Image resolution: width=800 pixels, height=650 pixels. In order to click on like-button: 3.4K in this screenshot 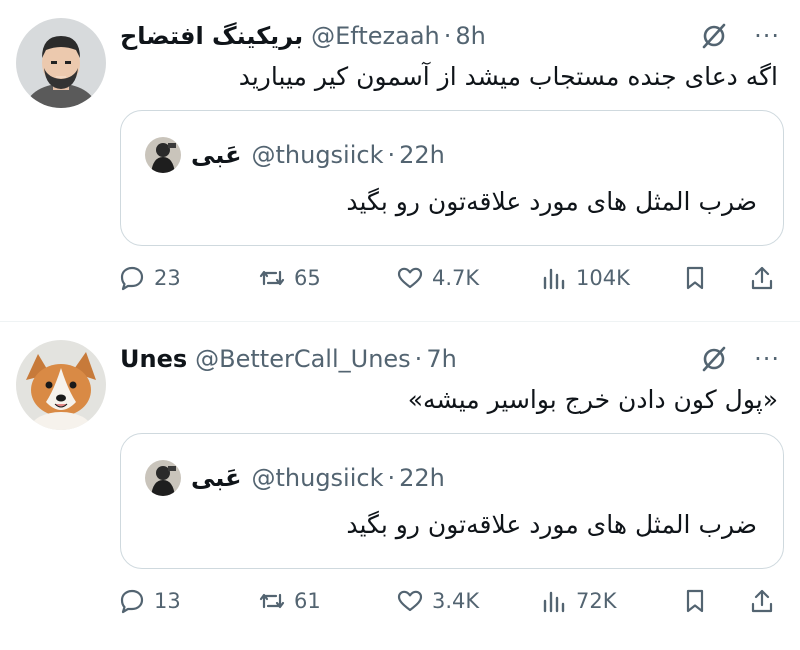, I will do `click(437, 601)`.